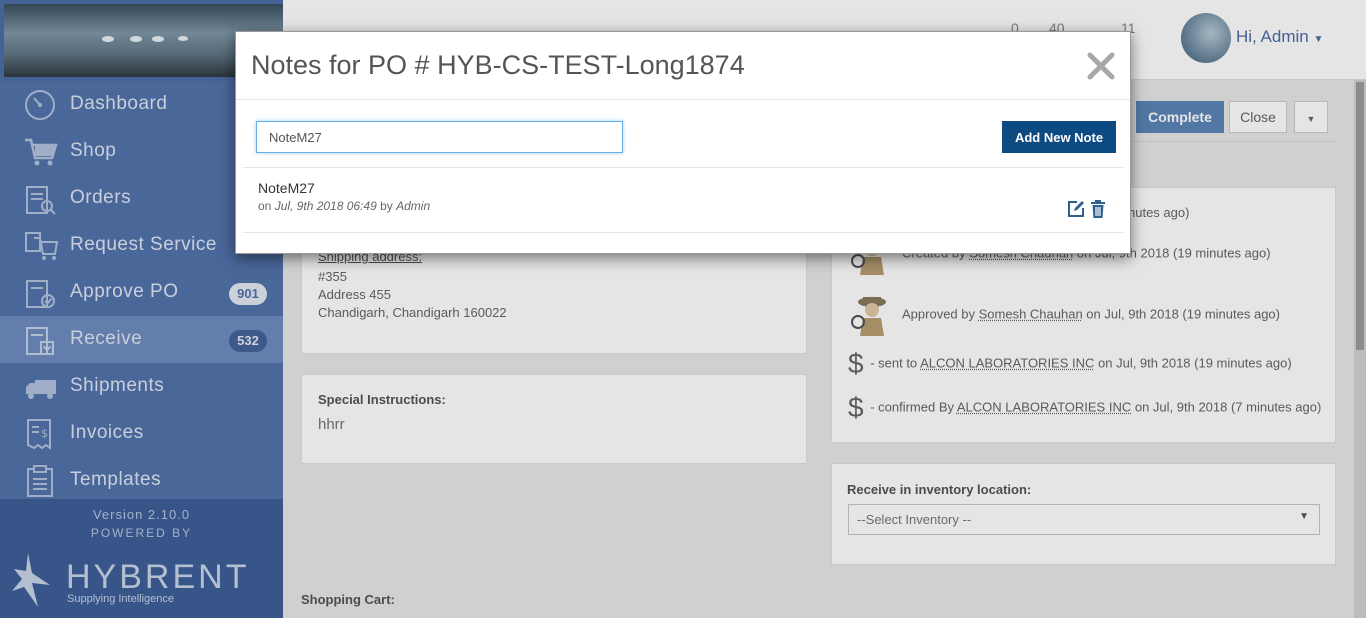  What do you see at coordinates (1101, 66) in the screenshot?
I see `close-icon` at bounding box center [1101, 66].